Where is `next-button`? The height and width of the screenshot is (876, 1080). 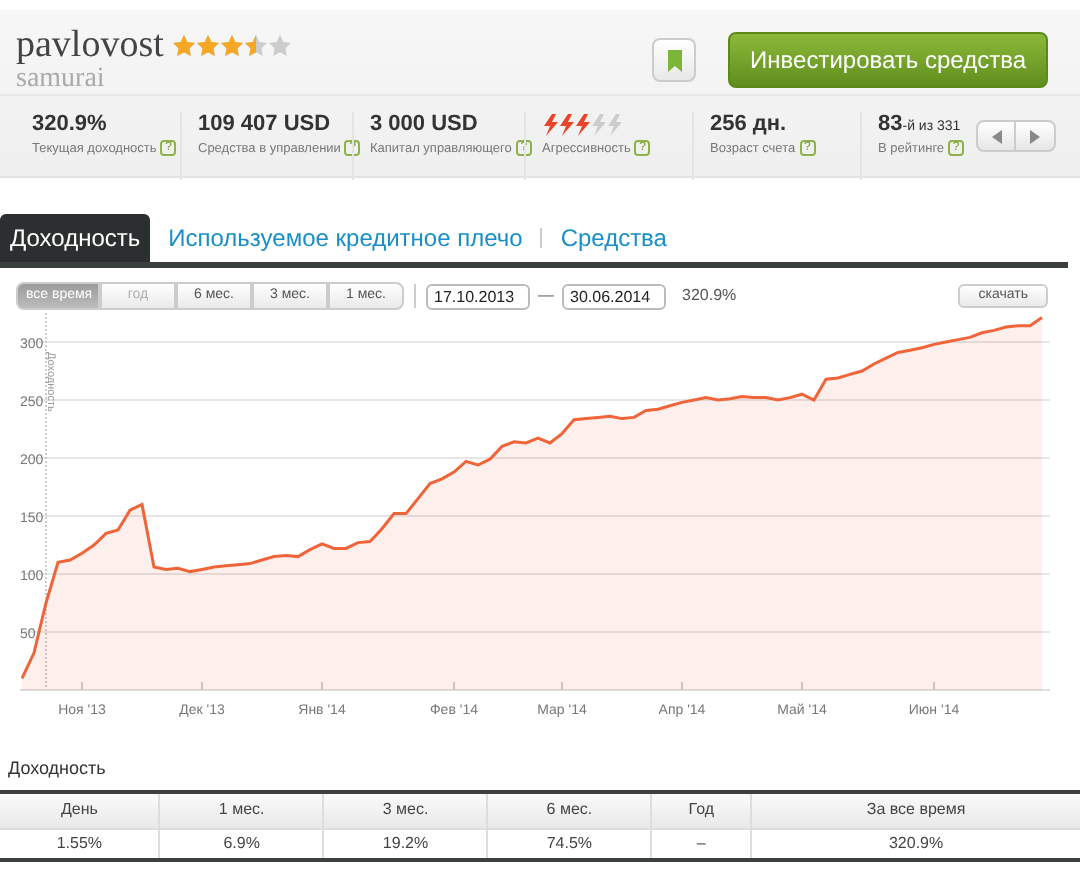
next-button is located at coordinates (1036, 136).